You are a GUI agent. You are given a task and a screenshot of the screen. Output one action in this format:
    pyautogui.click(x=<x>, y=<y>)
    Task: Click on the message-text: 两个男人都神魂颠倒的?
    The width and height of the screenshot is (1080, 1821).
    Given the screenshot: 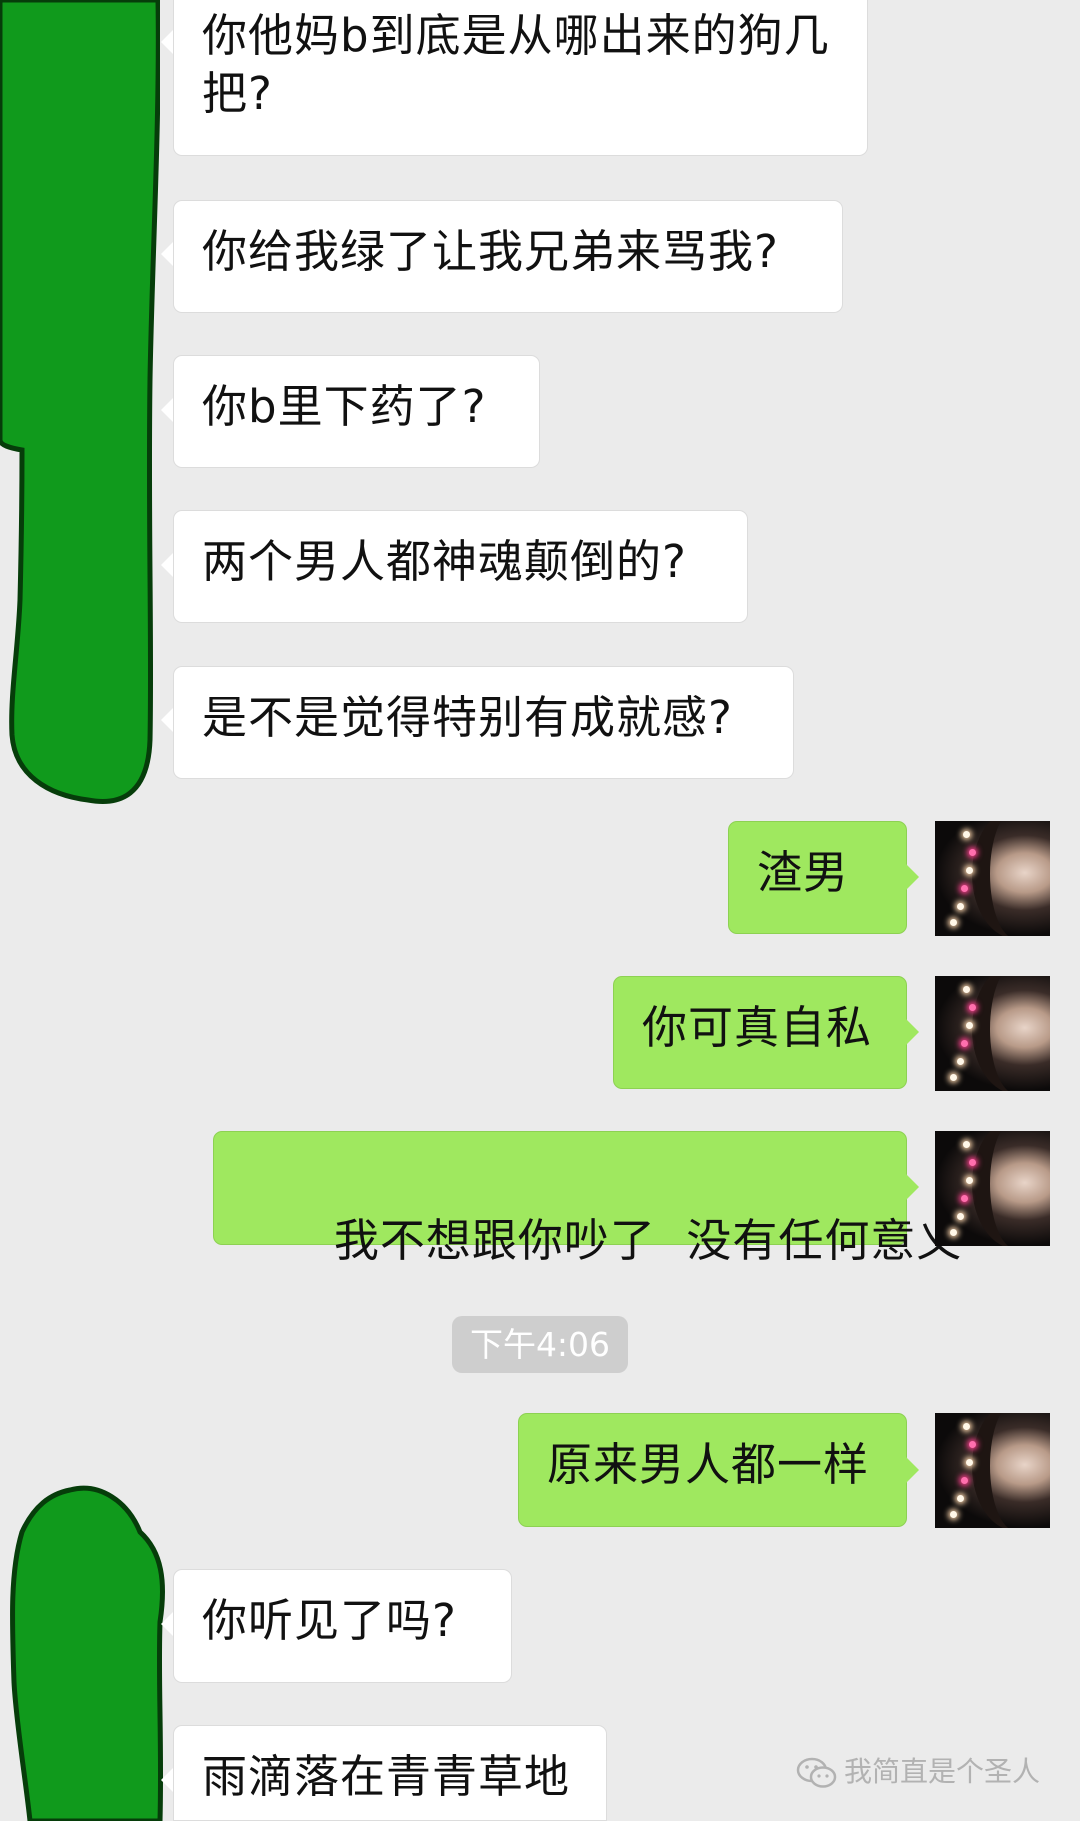 What is the action you would take?
    pyautogui.click(x=444, y=561)
    